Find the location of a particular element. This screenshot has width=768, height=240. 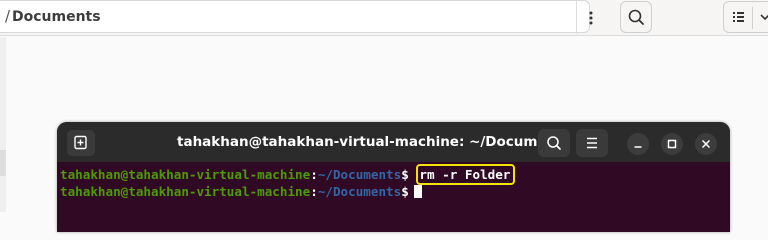

hamburger-menu-icon is located at coordinates (592, 143).